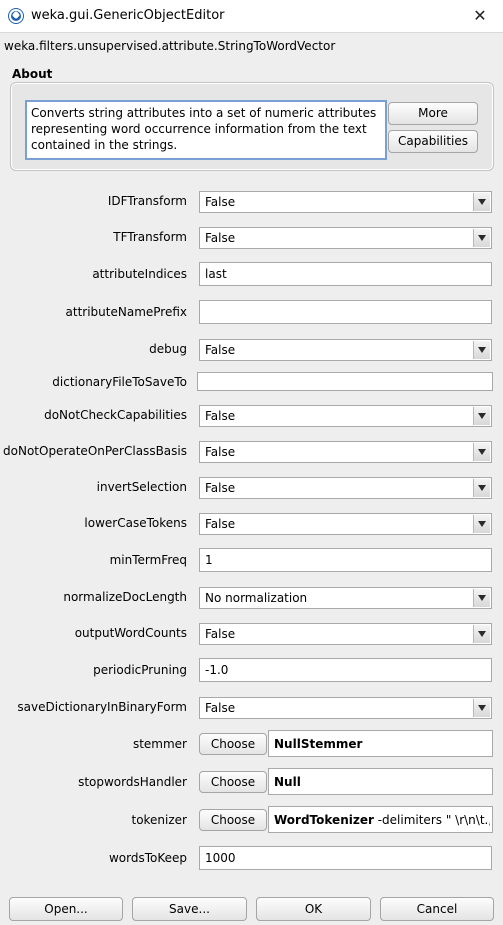 The height and width of the screenshot is (925, 503). What do you see at coordinates (220, 708) in the screenshot?
I see `savedictionaryinbinaryform-value: False` at bounding box center [220, 708].